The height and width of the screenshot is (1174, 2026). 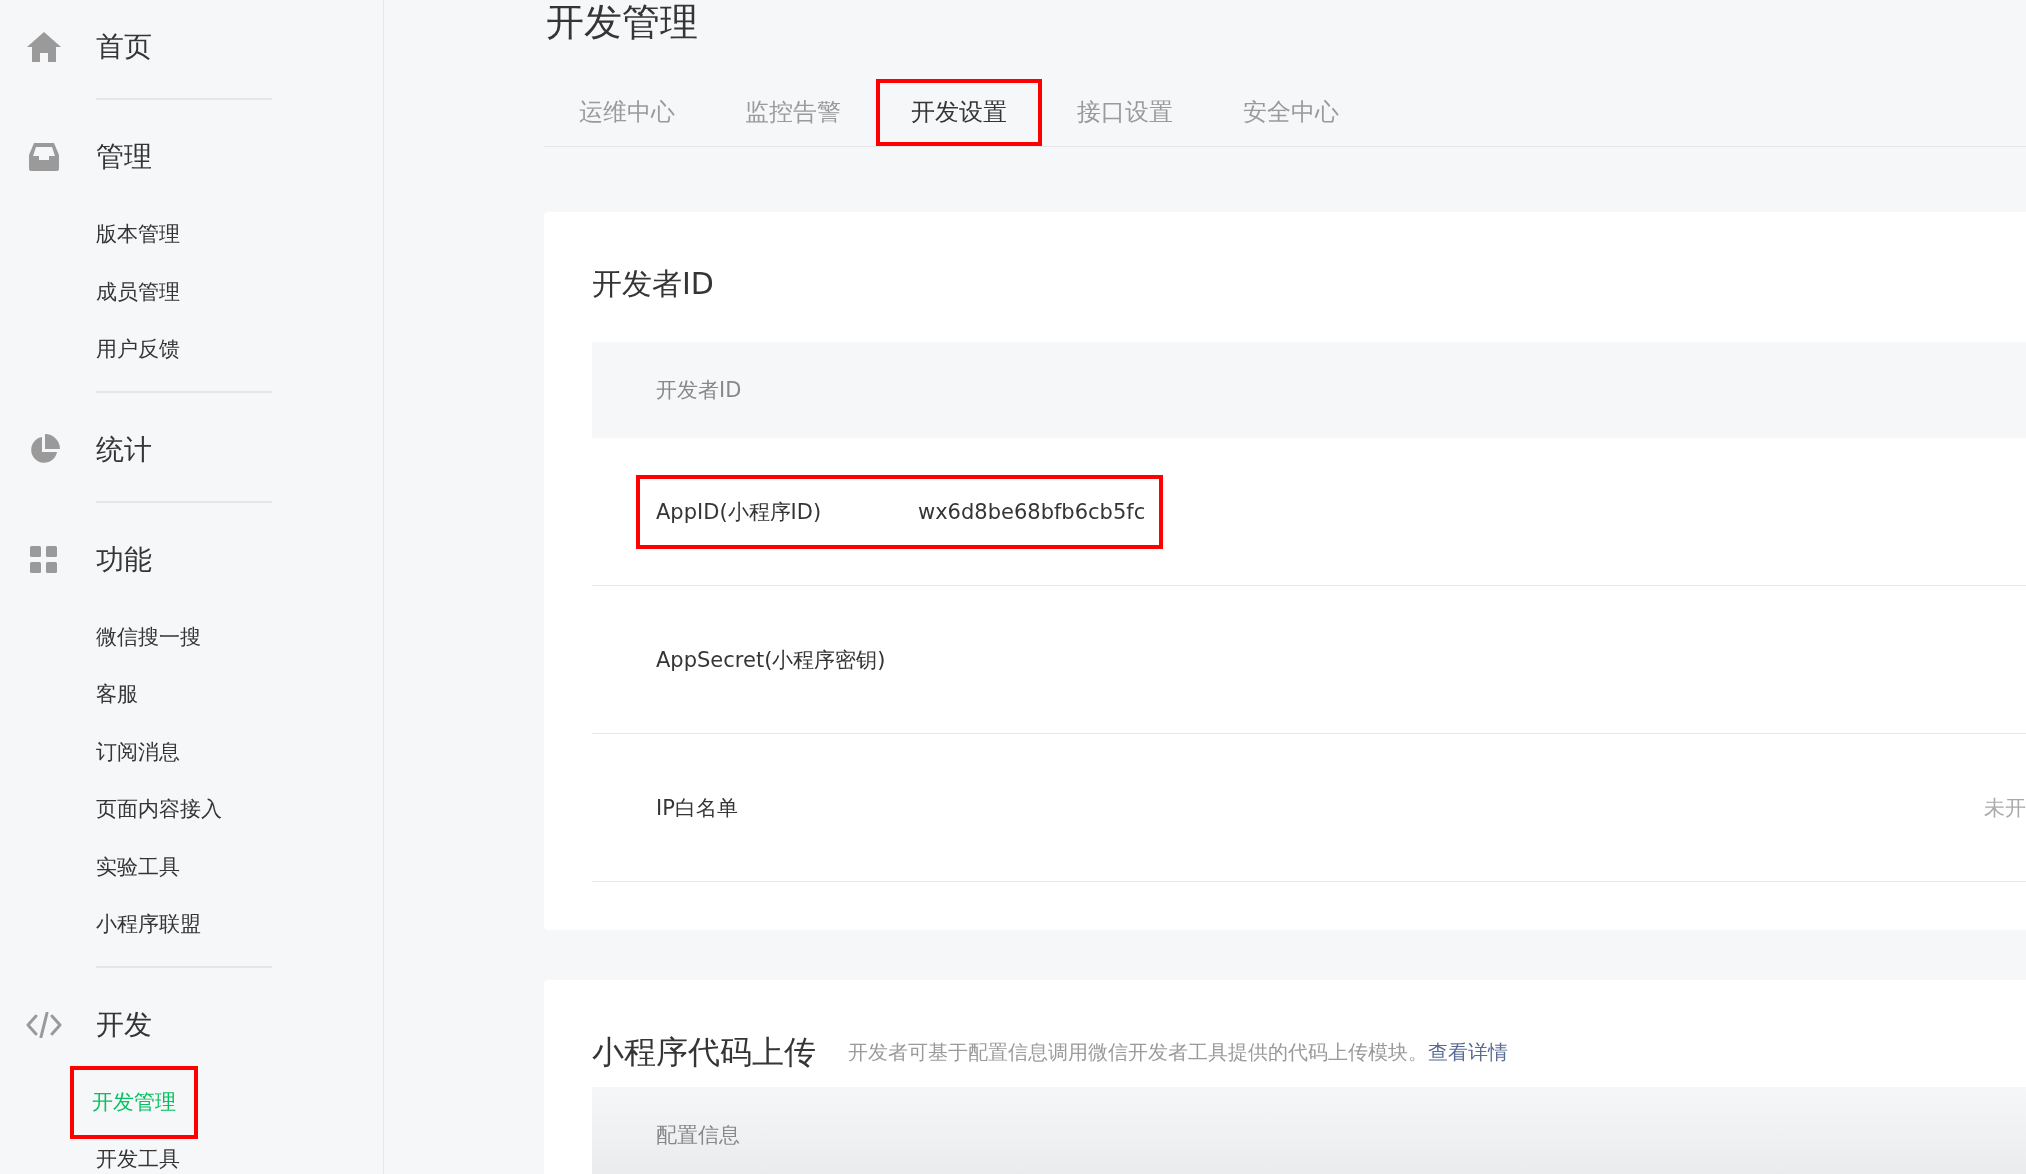 What do you see at coordinates (44, 449) in the screenshot?
I see `pie-chart-icon` at bounding box center [44, 449].